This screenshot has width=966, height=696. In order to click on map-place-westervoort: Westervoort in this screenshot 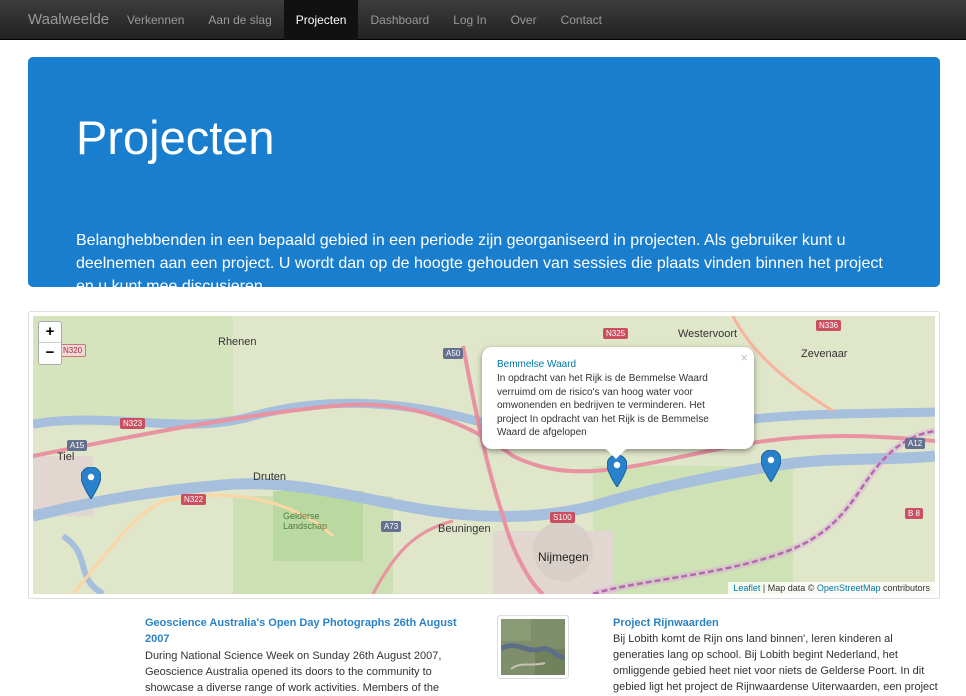, I will do `click(708, 334)`.